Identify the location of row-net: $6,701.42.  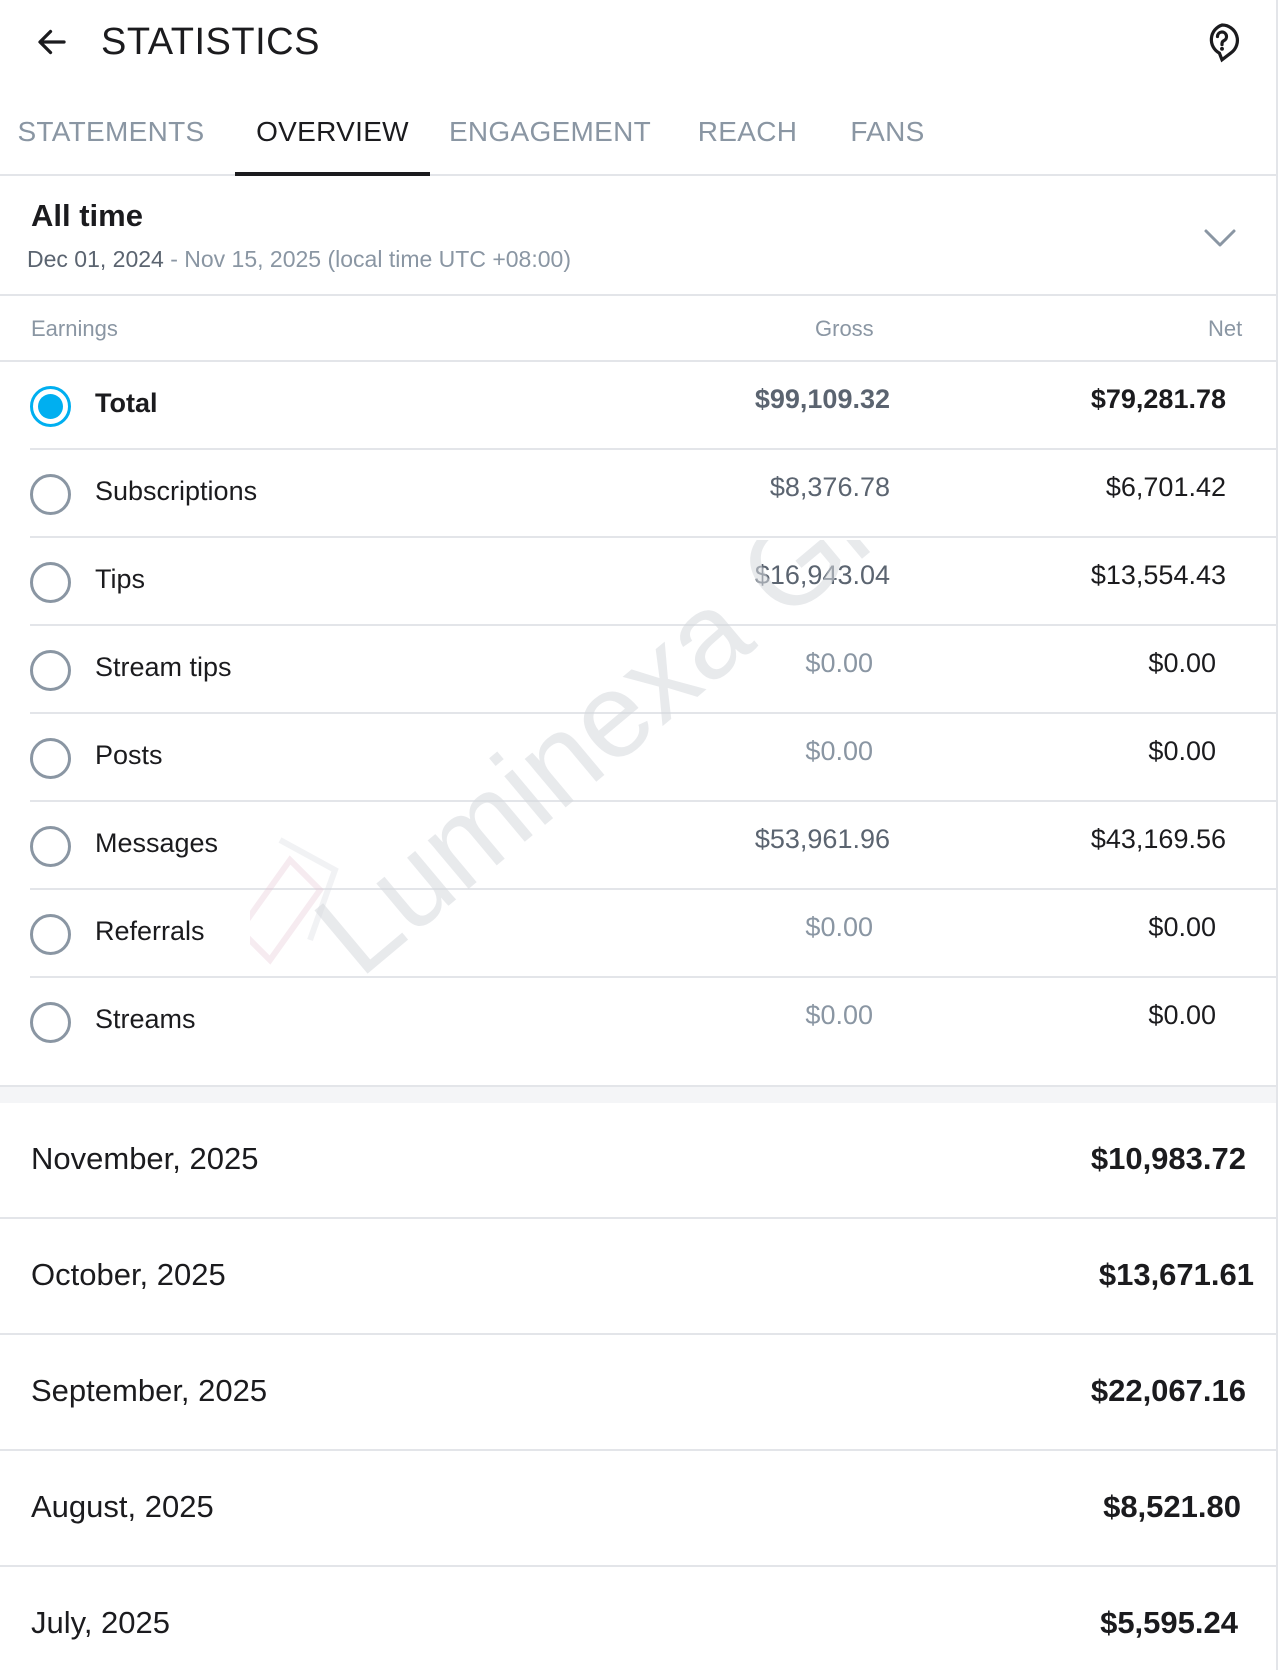
(1165, 487).